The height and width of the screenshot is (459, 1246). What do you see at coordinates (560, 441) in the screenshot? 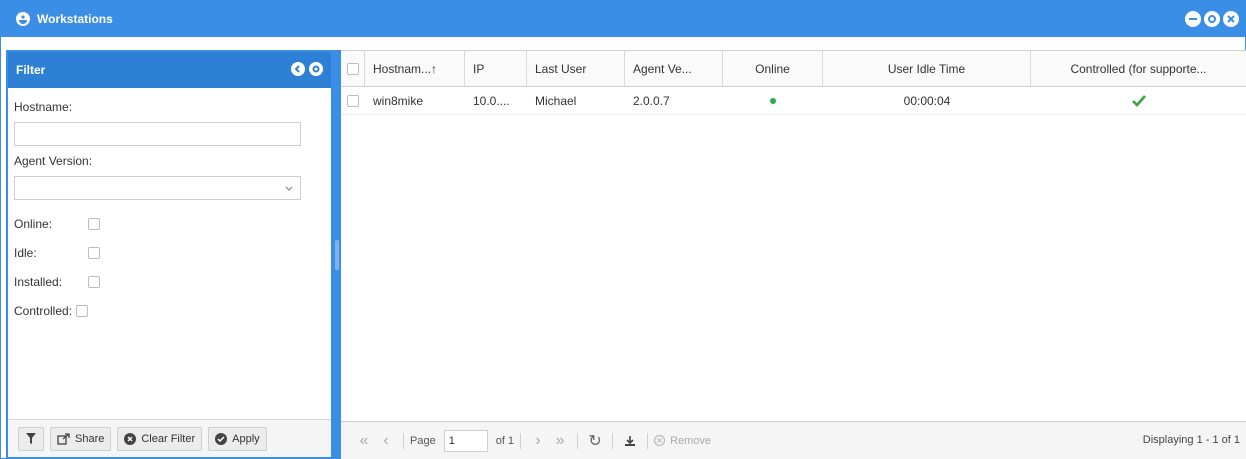
I see `last-page-icon: »` at bounding box center [560, 441].